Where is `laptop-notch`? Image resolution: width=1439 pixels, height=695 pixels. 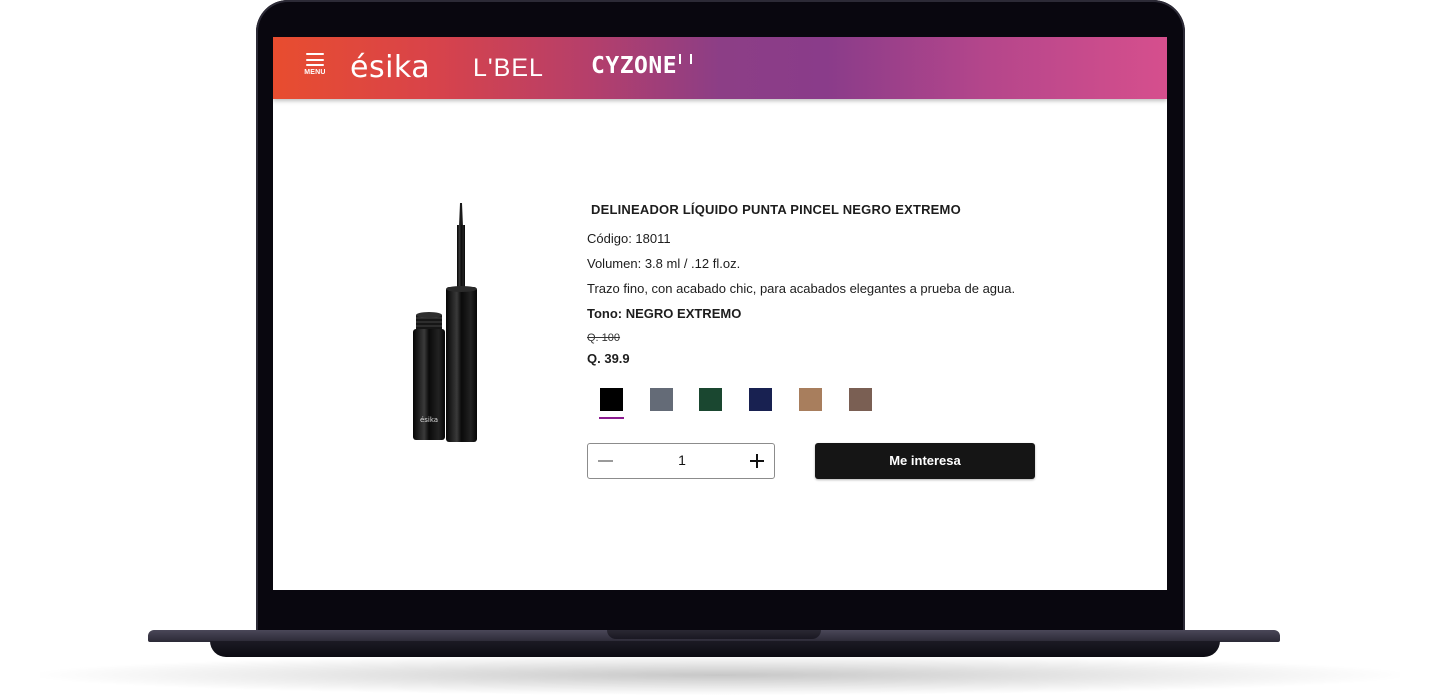 laptop-notch is located at coordinates (714, 634).